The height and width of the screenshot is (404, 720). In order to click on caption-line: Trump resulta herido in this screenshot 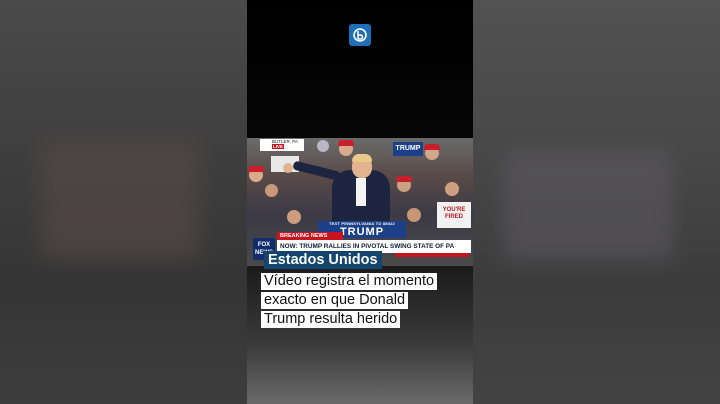, I will do `click(331, 319)`.